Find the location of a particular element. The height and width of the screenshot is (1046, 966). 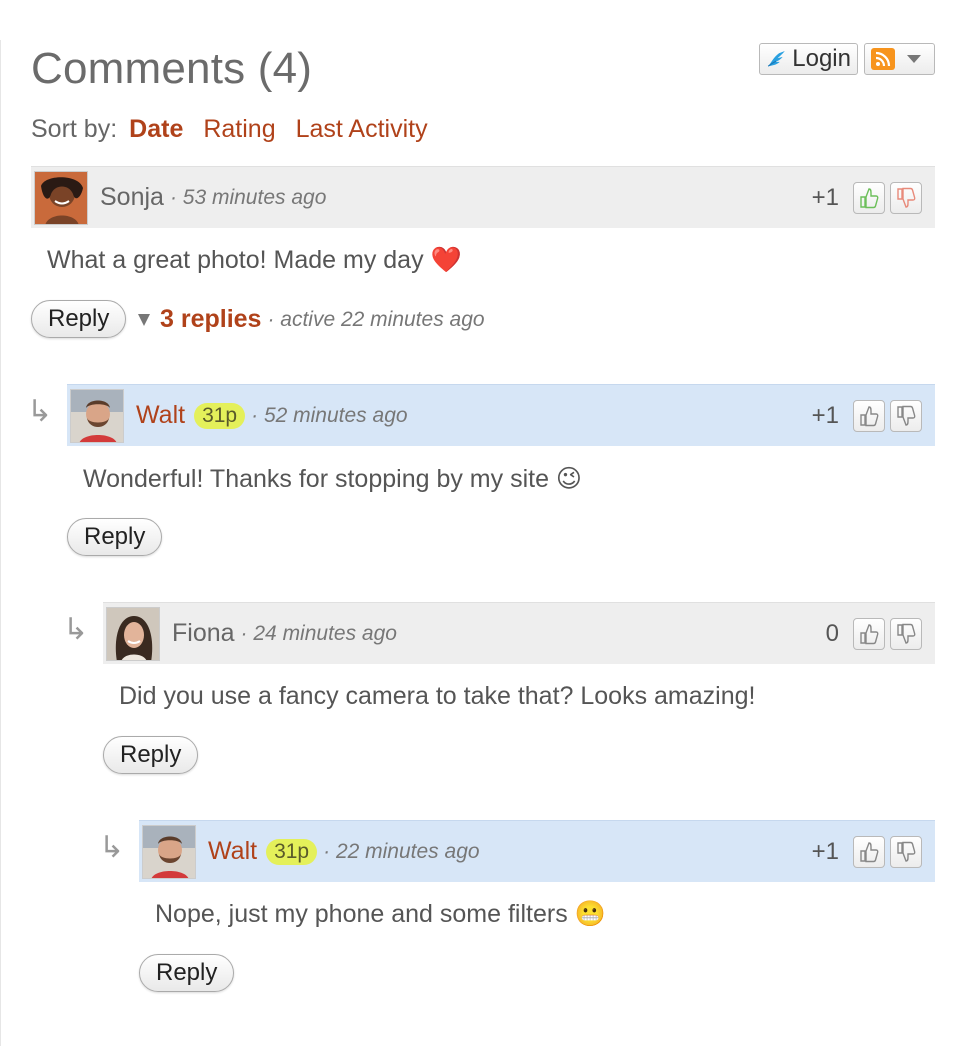

comment-author: Sonja is located at coordinates (132, 197).